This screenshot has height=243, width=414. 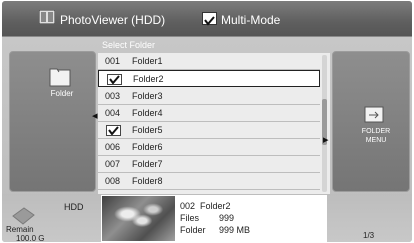 I want to click on folder-thumbnail, so click(x=138, y=218).